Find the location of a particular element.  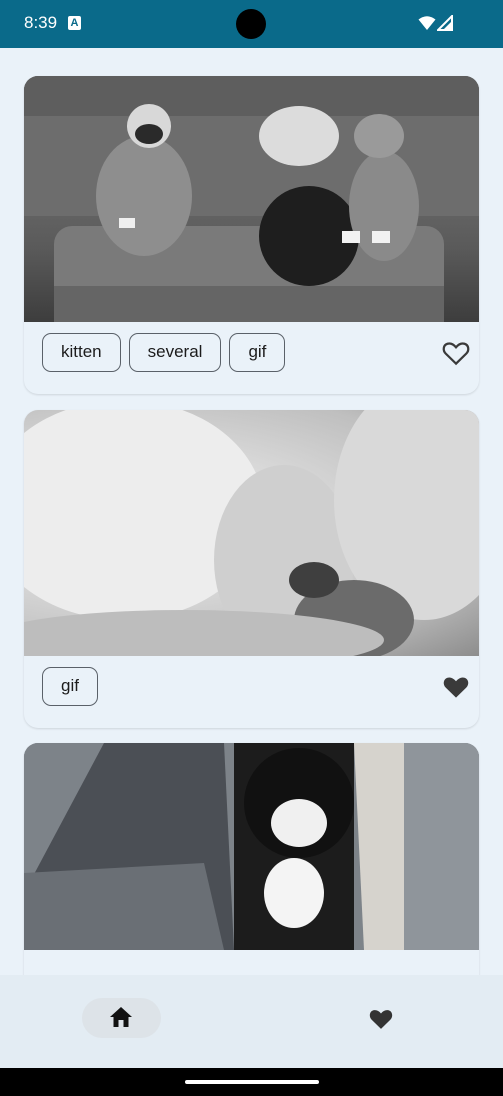

tag-list: gif is located at coordinates (70, 686).